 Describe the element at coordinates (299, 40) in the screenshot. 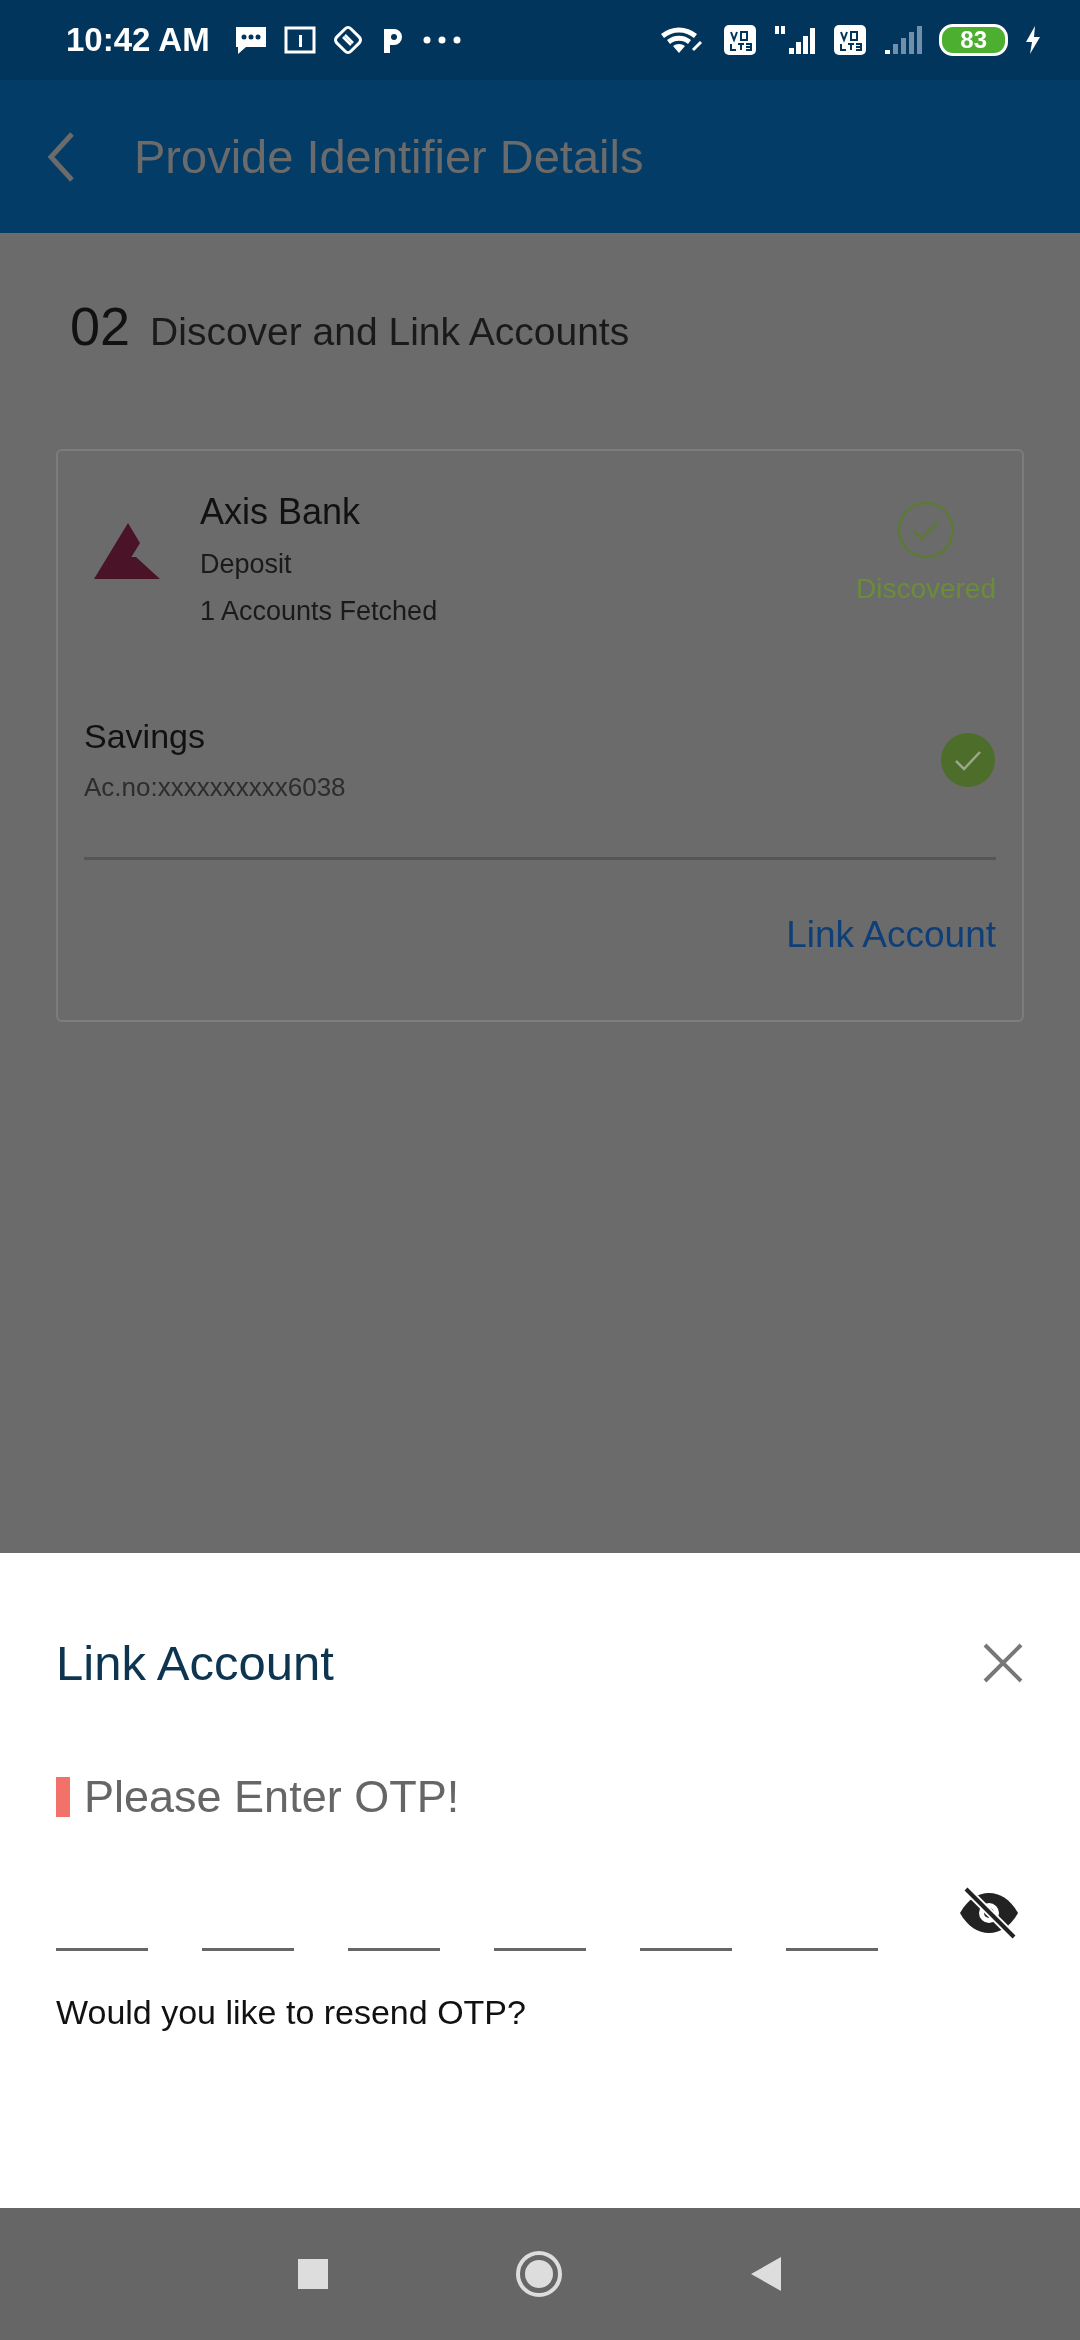

I see `calendar-icon` at that location.